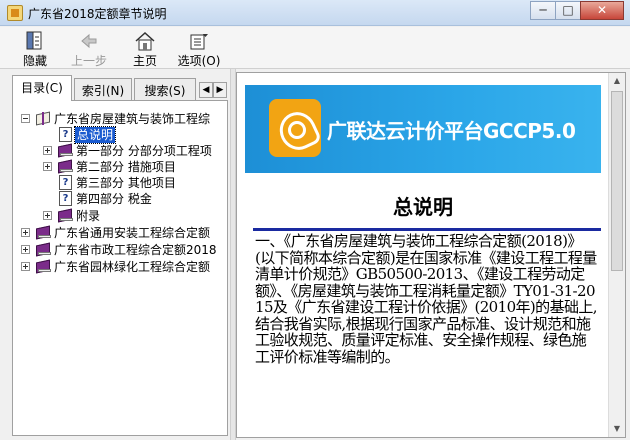 This screenshot has height=440, width=630. I want to click on window-controls: ─ □ ✕, so click(577, 10).